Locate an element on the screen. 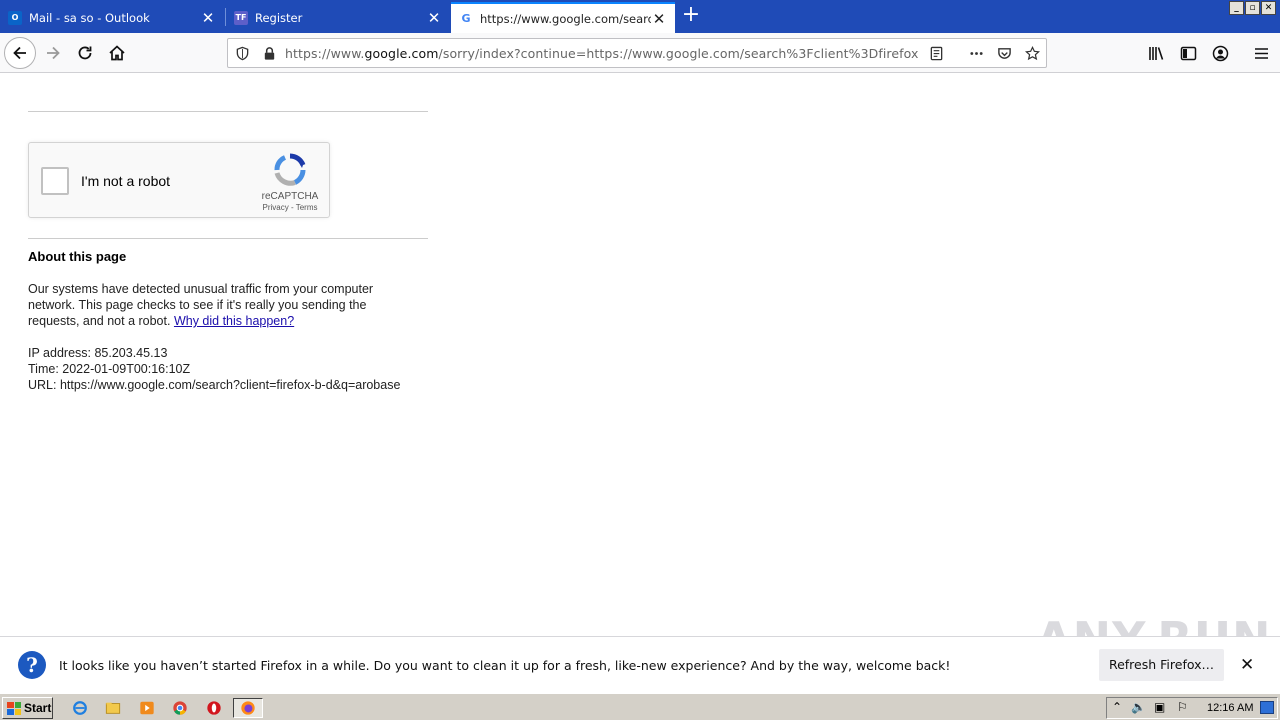  about-heading: About this page is located at coordinates (77, 256).